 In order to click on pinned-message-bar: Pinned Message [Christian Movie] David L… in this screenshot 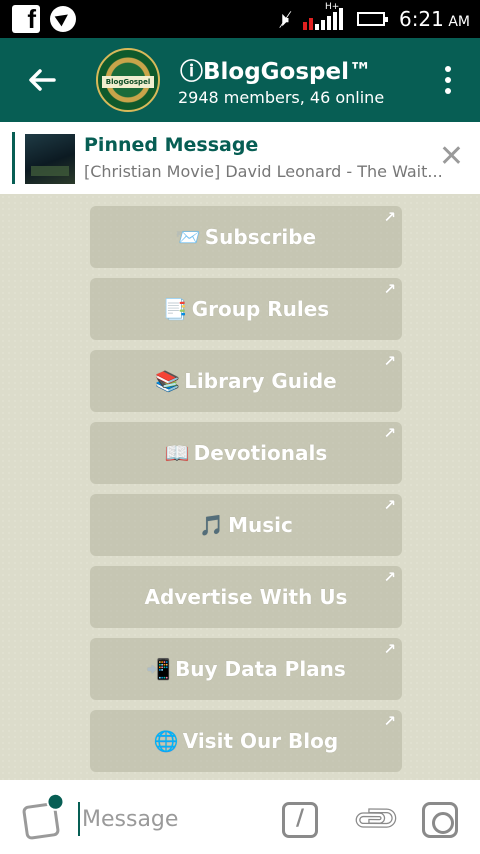, I will do `click(240, 158)`.